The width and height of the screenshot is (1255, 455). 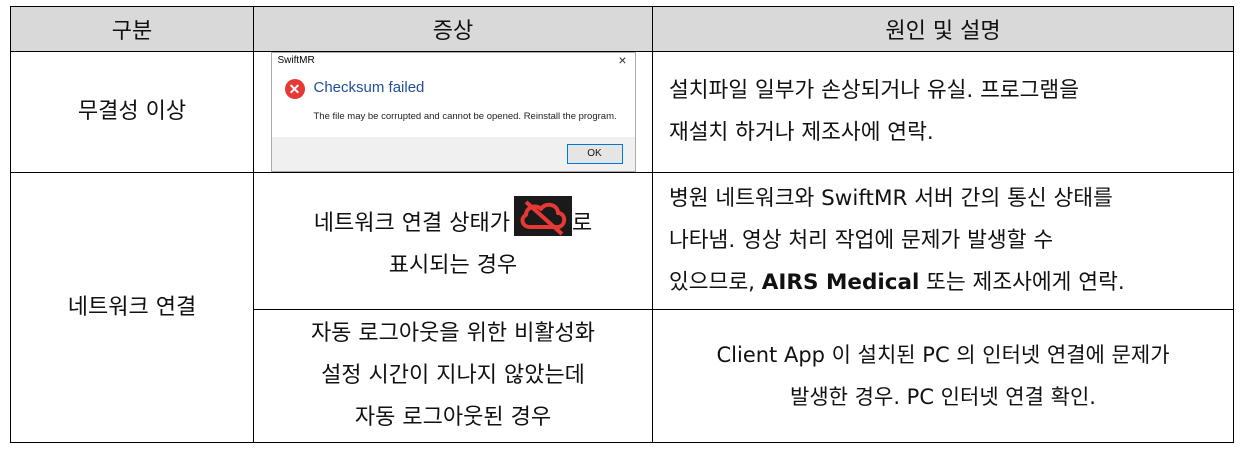 I want to click on cause-text: 또는 제조사에게 연락., so click(x=1022, y=282).